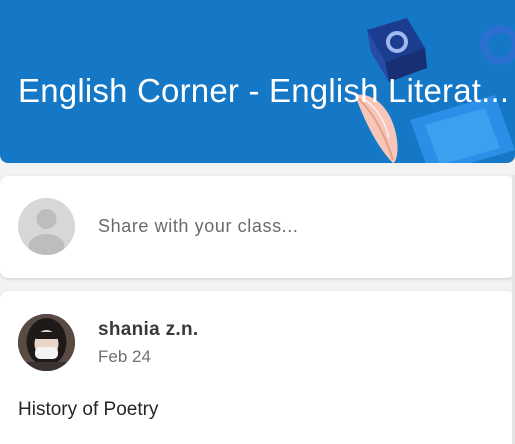 Image resolution: width=515 pixels, height=444 pixels. What do you see at coordinates (88, 409) in the screenshot?
I see `post-text: History of Poetry` at bounding box center [88, 409].